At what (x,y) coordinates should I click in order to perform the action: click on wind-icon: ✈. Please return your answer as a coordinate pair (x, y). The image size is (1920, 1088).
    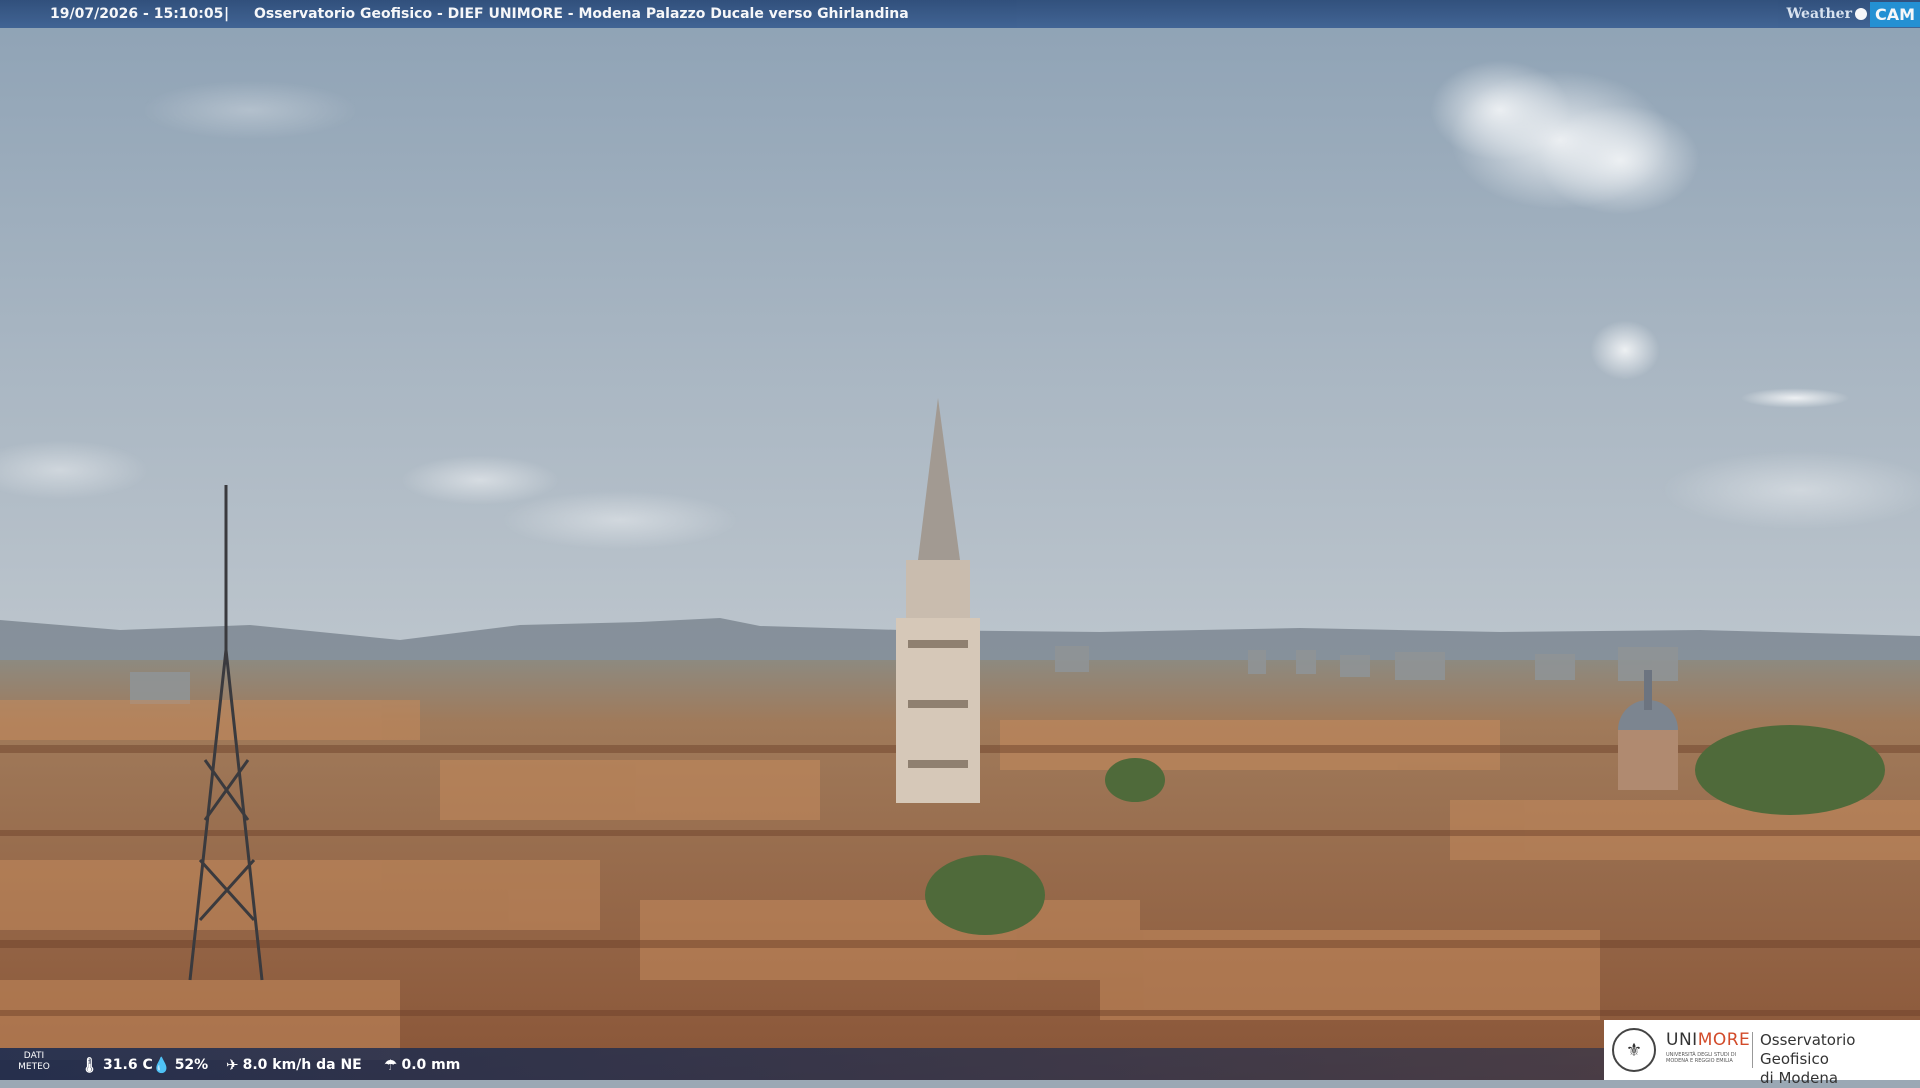
    Looking at the image, I should click on (232, 1065).